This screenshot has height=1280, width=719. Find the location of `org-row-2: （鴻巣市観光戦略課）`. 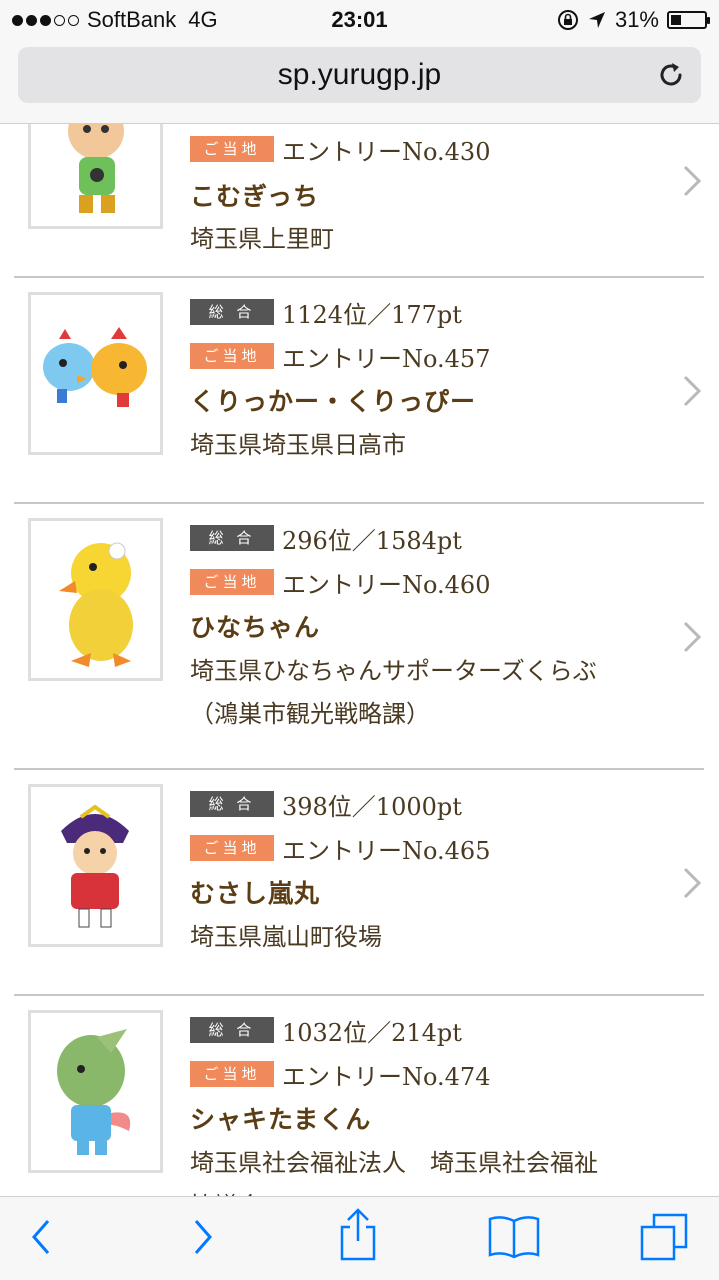

org-row-2: （鴻巣市観光戦略課） is located at coordinates (310, 714).